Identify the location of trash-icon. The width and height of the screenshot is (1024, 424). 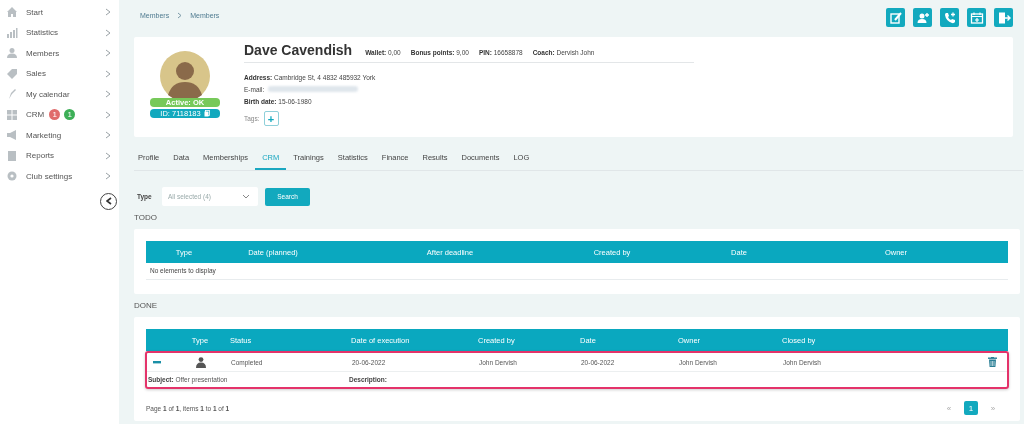
(992, 362).